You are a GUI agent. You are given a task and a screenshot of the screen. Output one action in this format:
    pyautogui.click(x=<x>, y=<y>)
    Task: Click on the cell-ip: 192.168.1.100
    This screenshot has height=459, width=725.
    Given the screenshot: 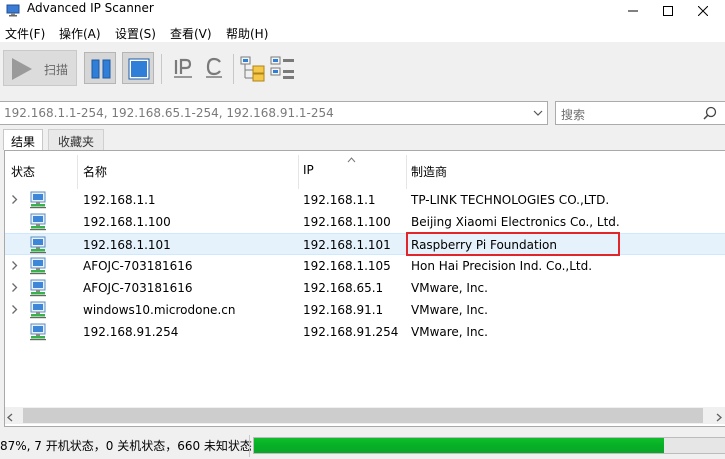 What is the action you would take?
    pyautogui.click(x=347, y=222)
    